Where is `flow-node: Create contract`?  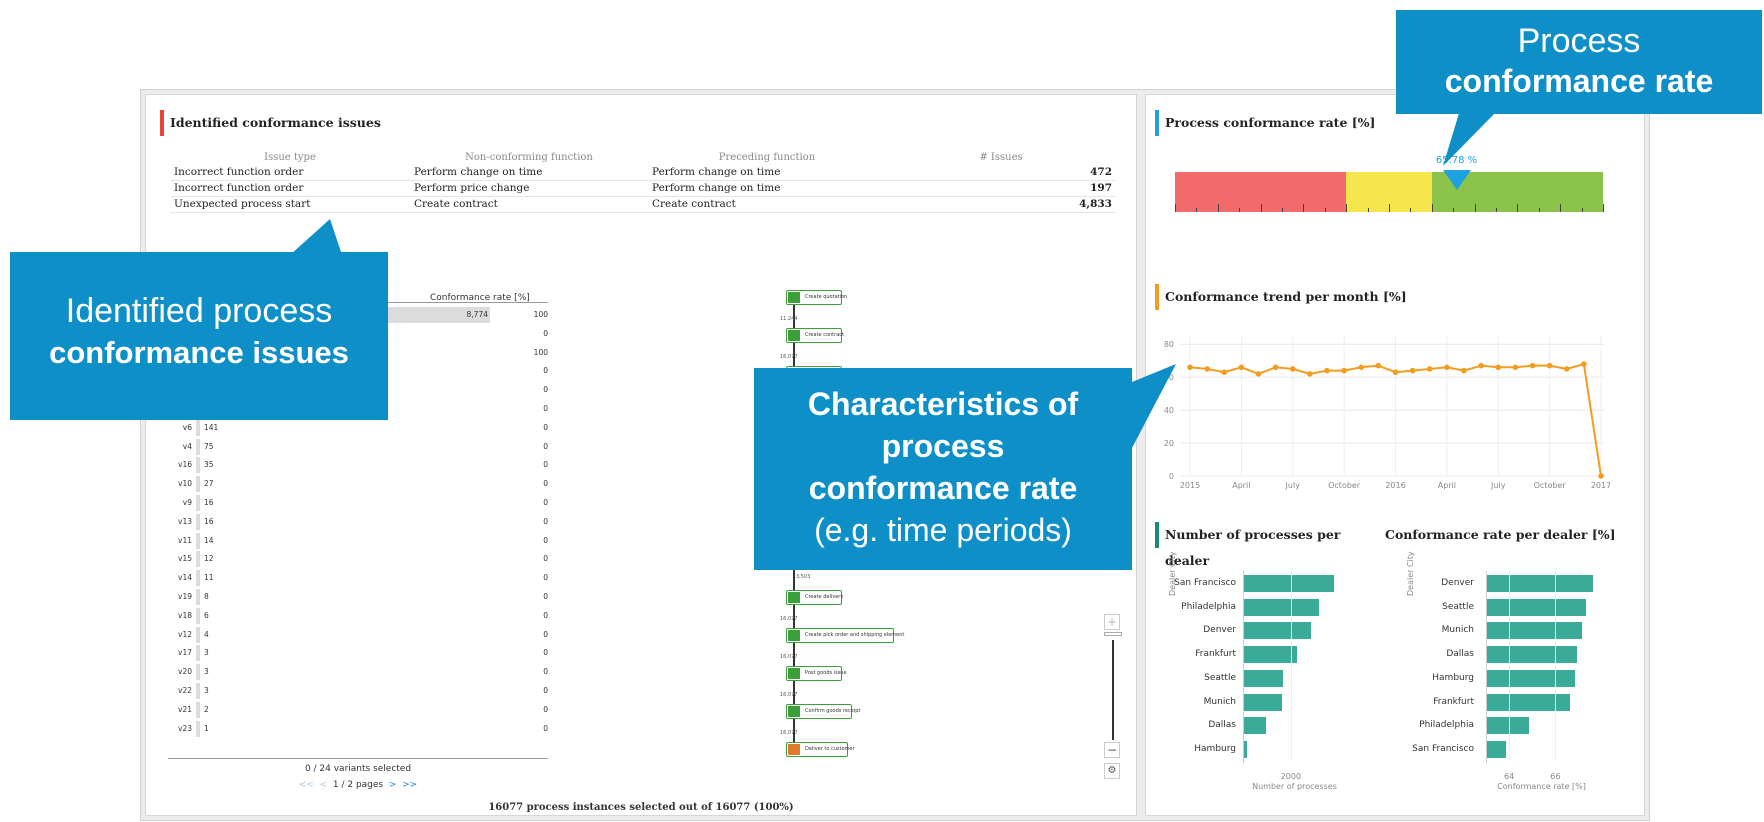 flow-node: Create contract is located at coordinates (815, 335).